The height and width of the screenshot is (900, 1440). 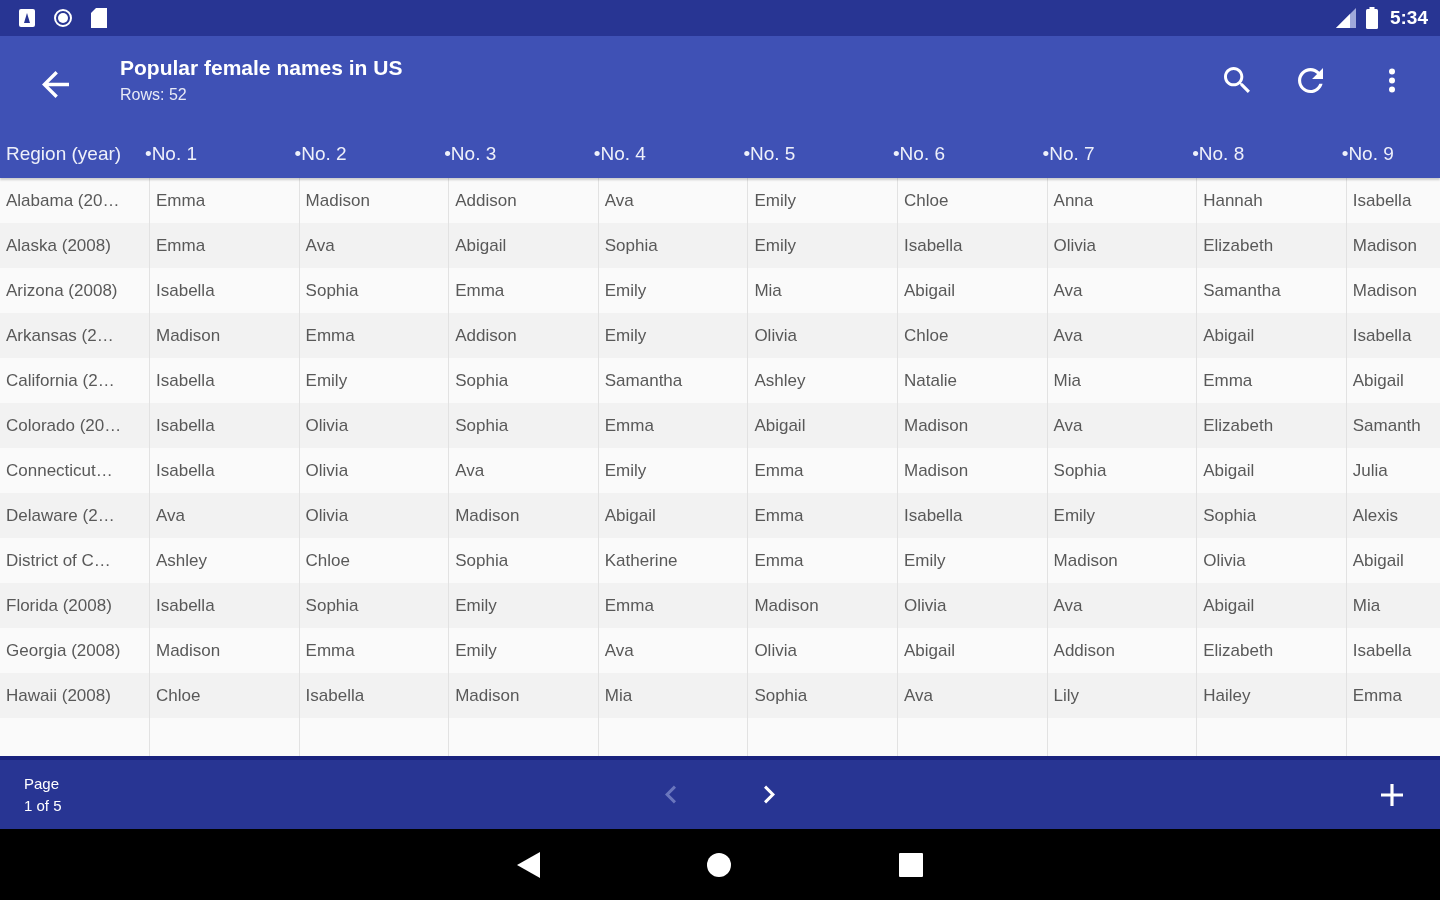 What do you see at coordinates (911, 864) in the screenshot?
I see `recents-square-icon` at bounding box center [911, 864].